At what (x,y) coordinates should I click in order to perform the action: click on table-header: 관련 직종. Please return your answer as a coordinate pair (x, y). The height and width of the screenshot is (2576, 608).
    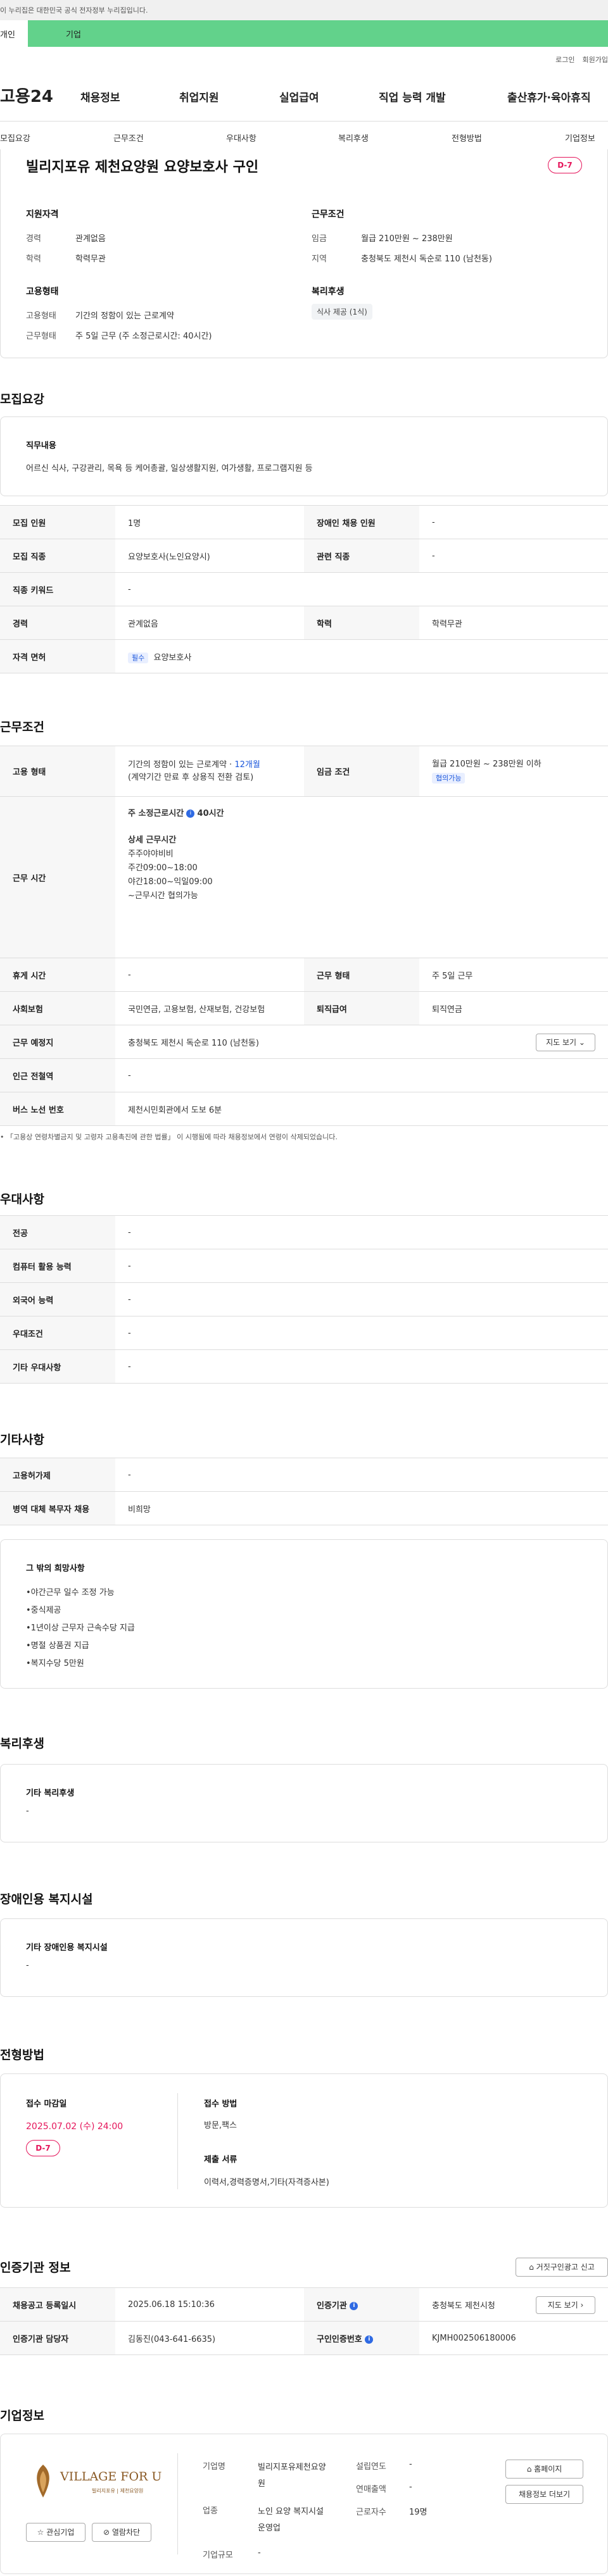
    Looking at the image, I should click on (361, 556).